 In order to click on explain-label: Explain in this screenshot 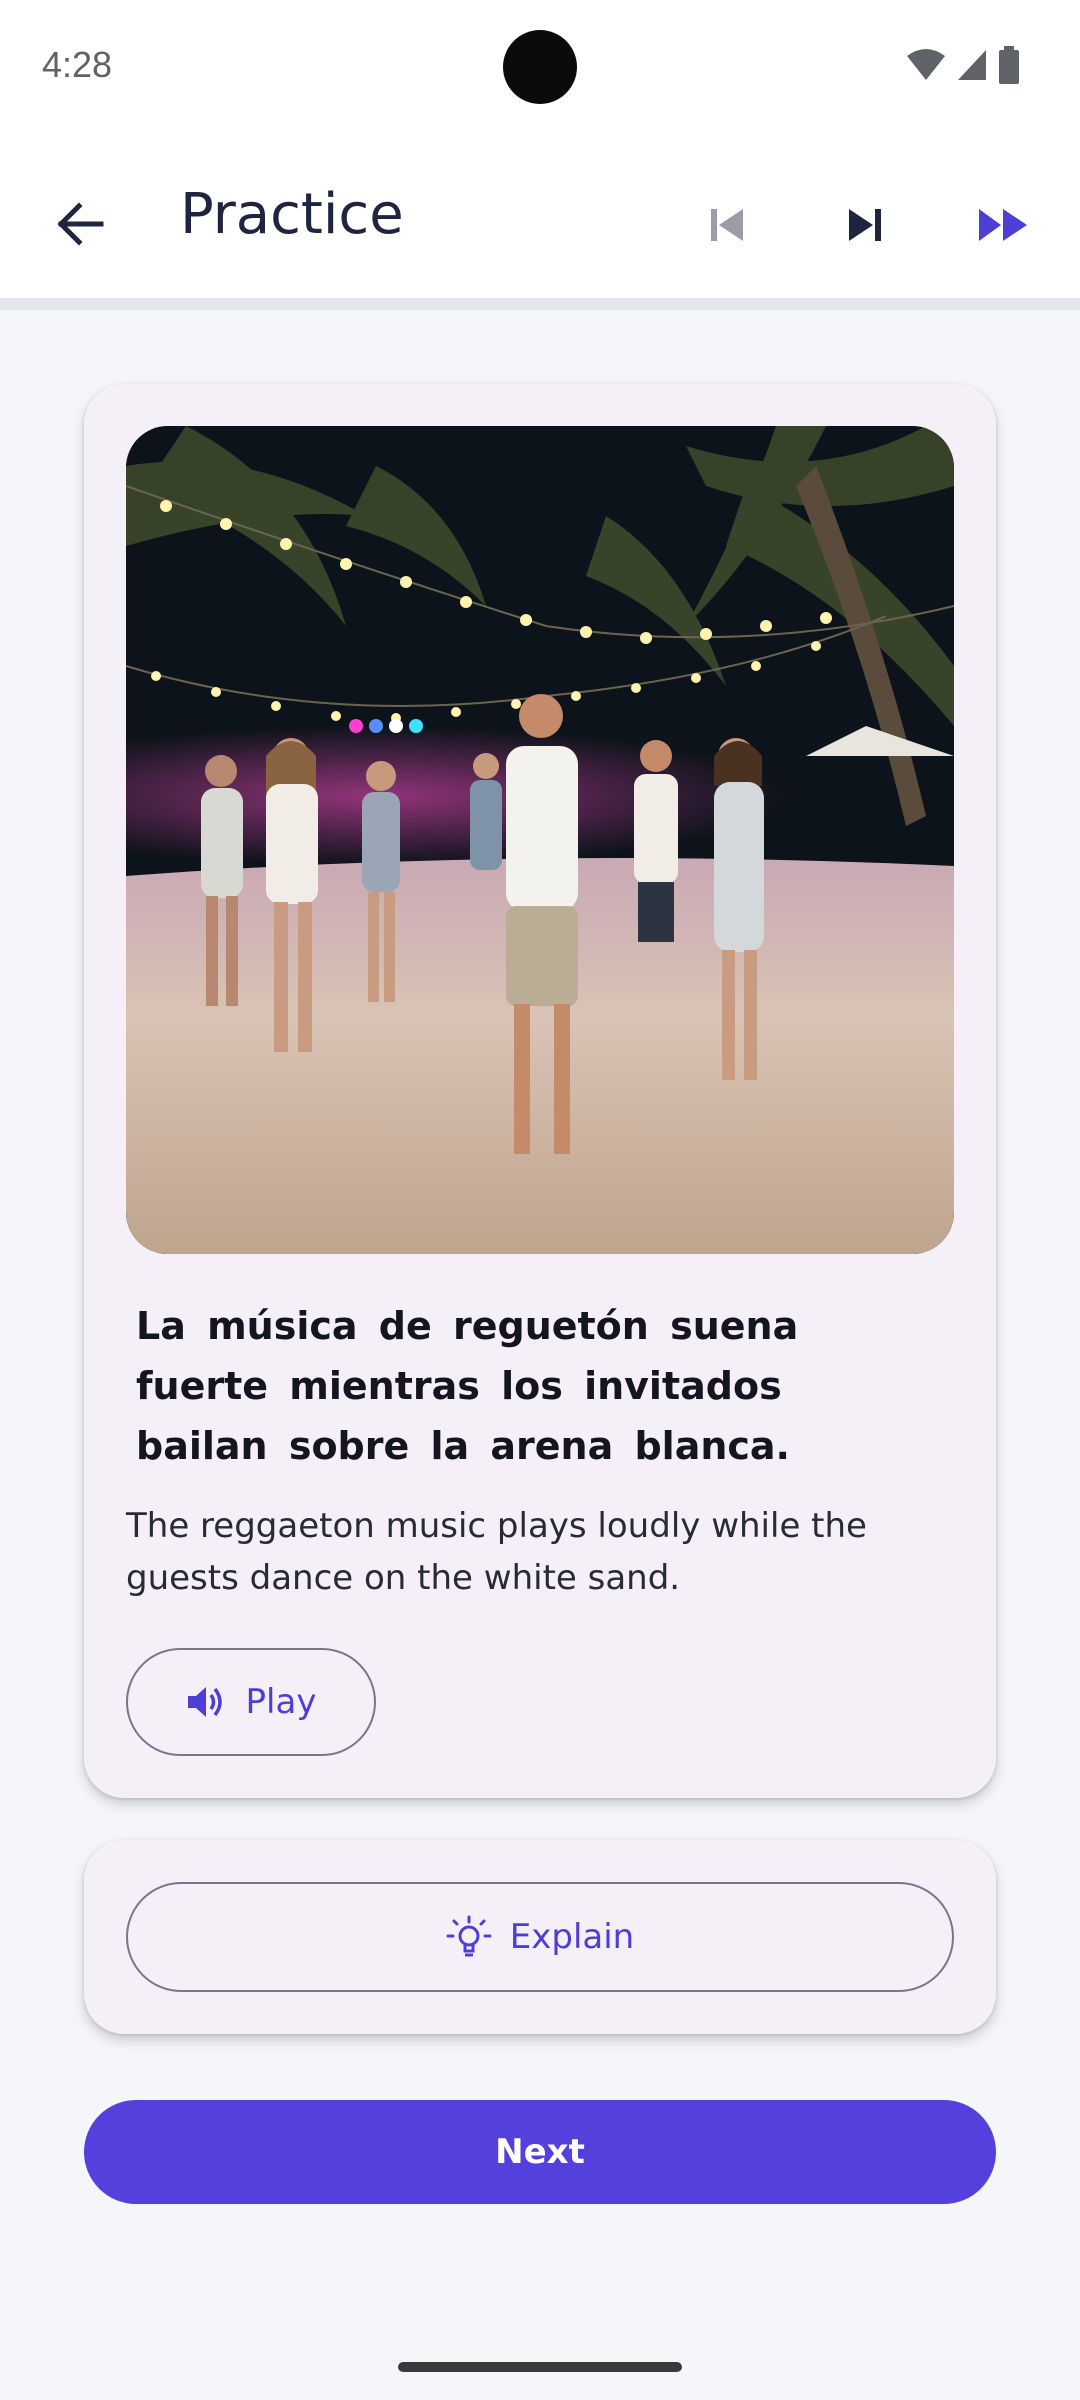, I will do `click(572, 1937)`.